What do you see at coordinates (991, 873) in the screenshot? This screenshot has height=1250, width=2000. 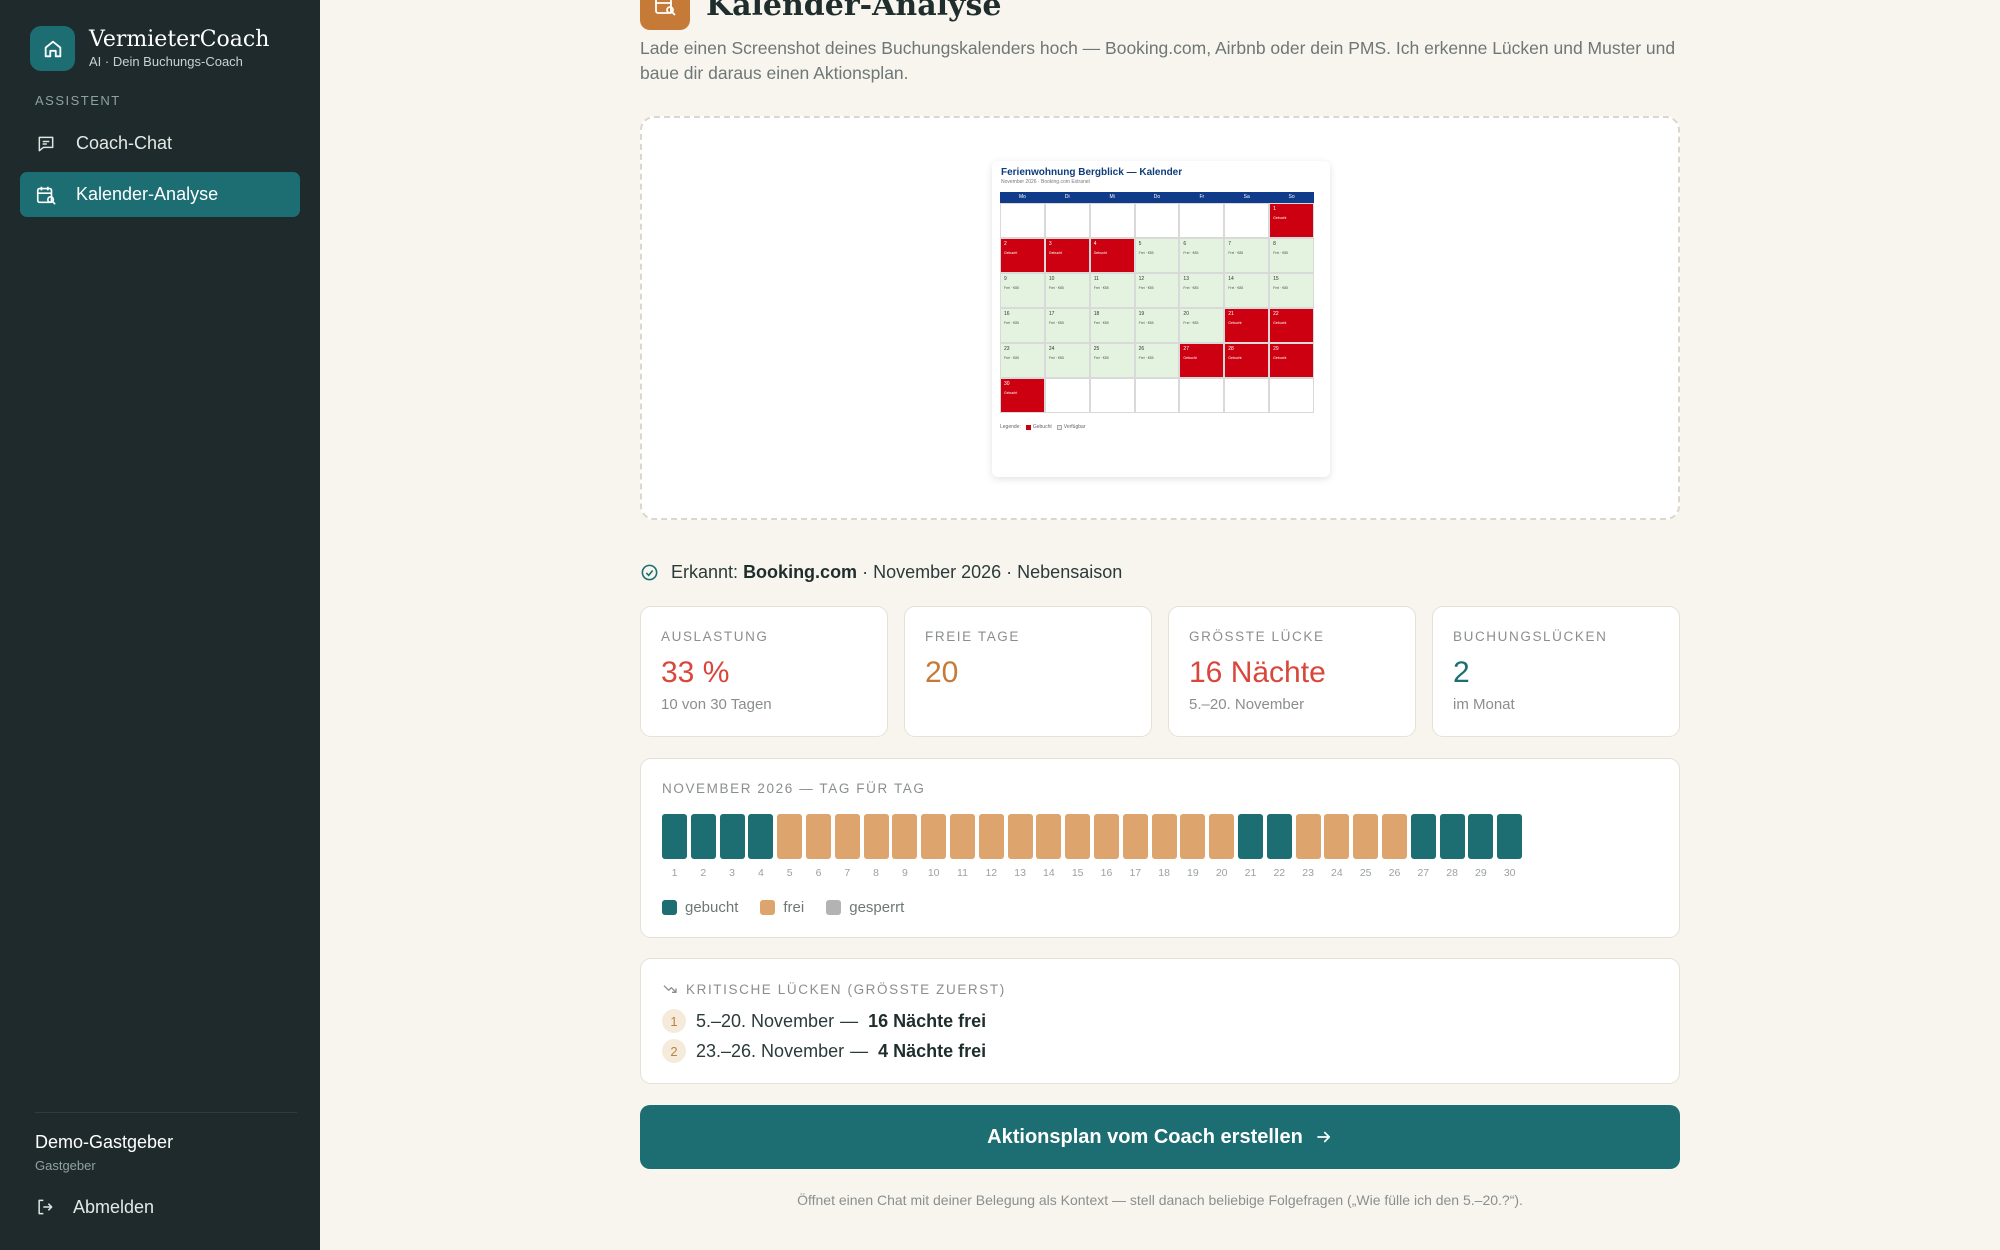 I see `day-number: 12` at bounding box center [991, 873].